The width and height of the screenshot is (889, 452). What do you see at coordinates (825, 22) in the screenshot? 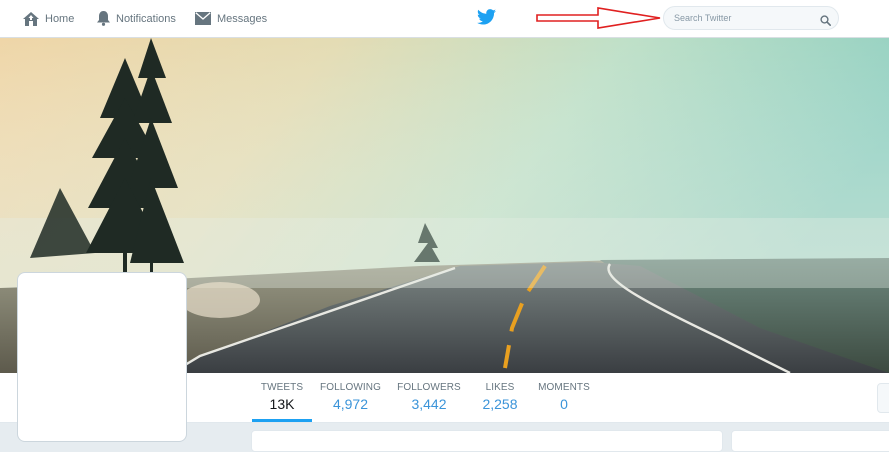
I see `search-icon` at bounding box center [825, 22].